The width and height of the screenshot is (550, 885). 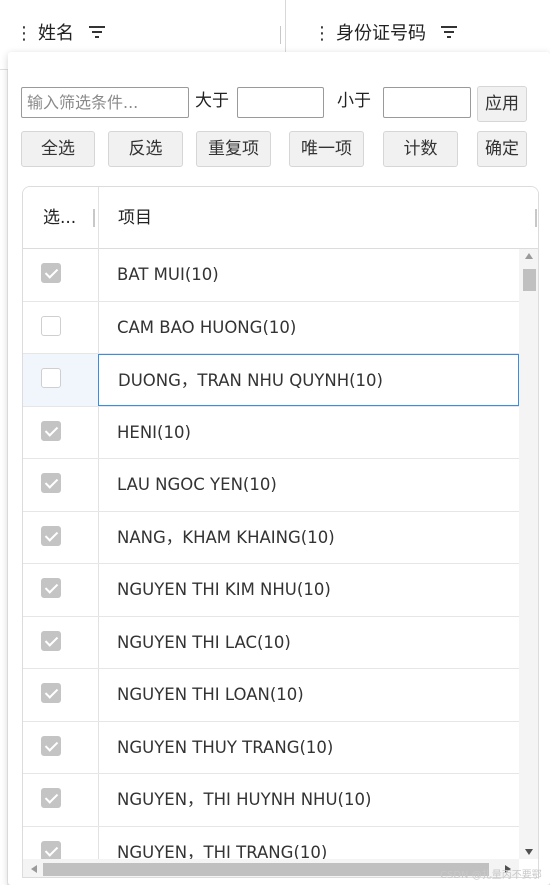 I want to click on invert-selection-button: 反选, so click(x=145, y=149).